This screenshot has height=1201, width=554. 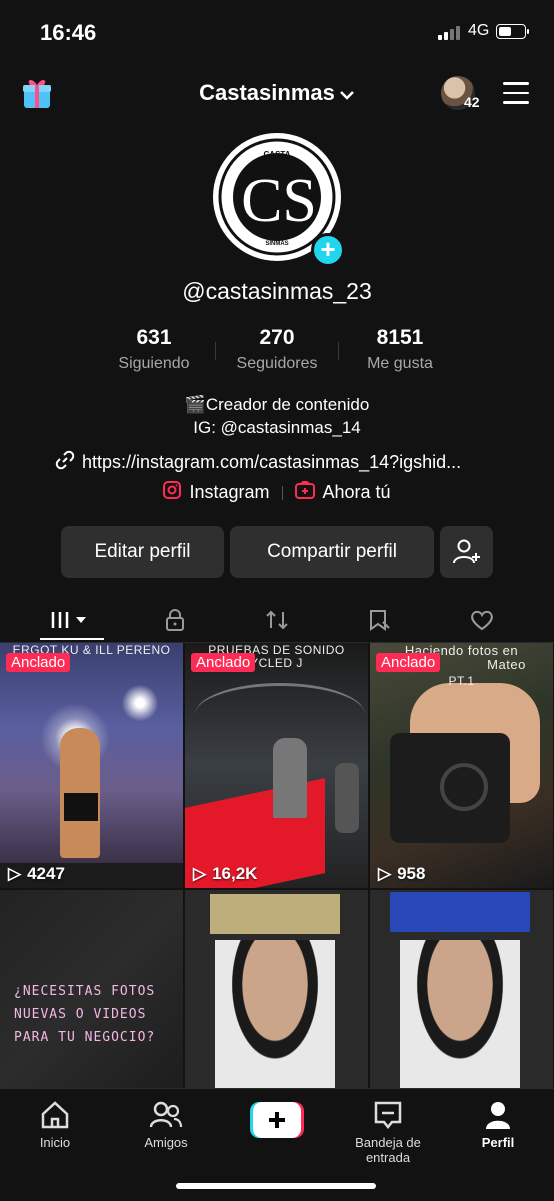 I want to click on logo-bottom-text: SINMAS, so click(x=276, y=244).